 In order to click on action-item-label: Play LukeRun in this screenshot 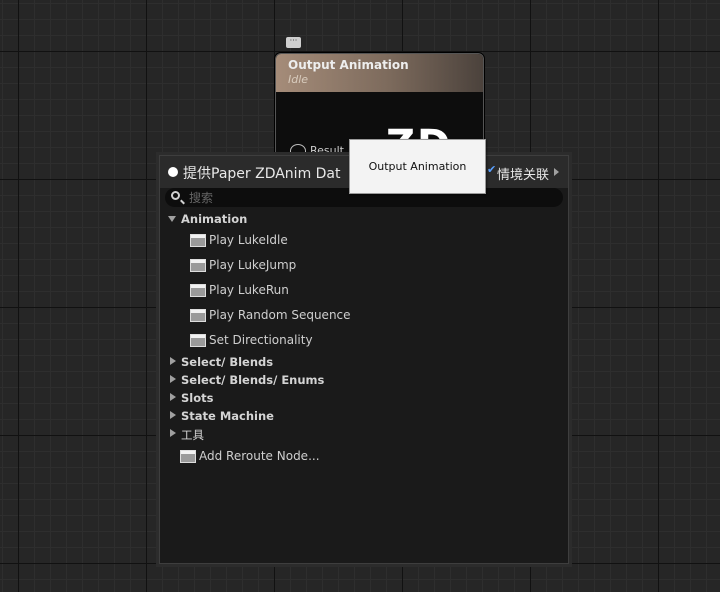, I will do `click(249, 290)`.